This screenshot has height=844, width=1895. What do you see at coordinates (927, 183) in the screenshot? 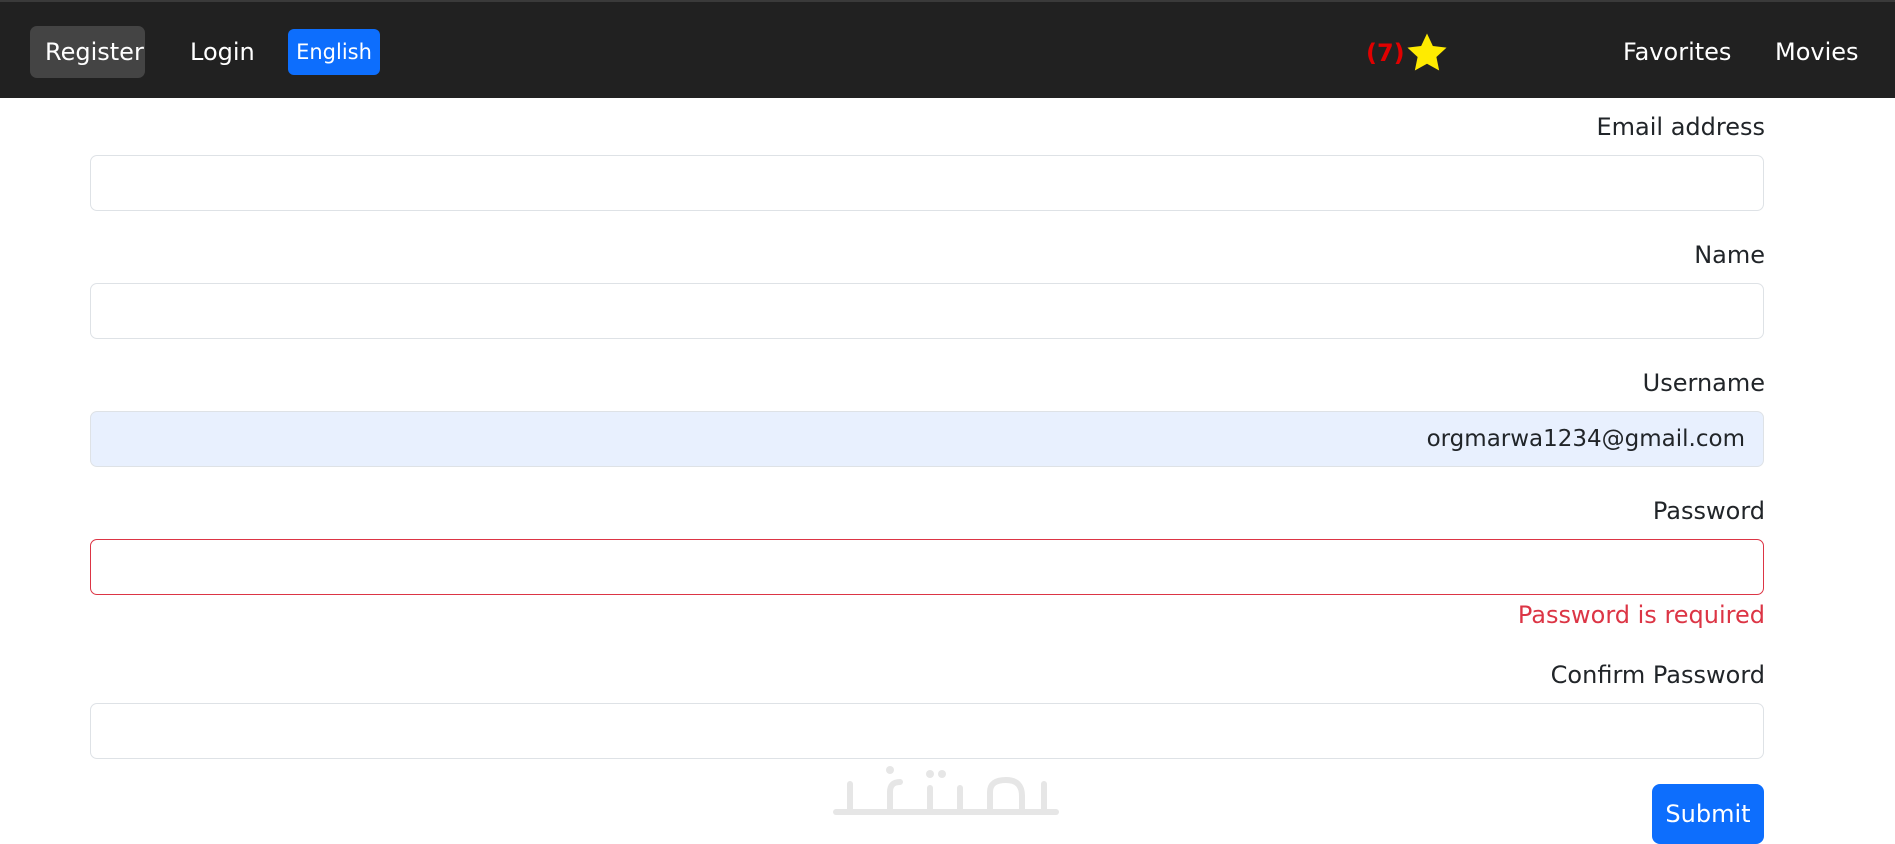
I see `email-field` at bounding box center [927, 183].